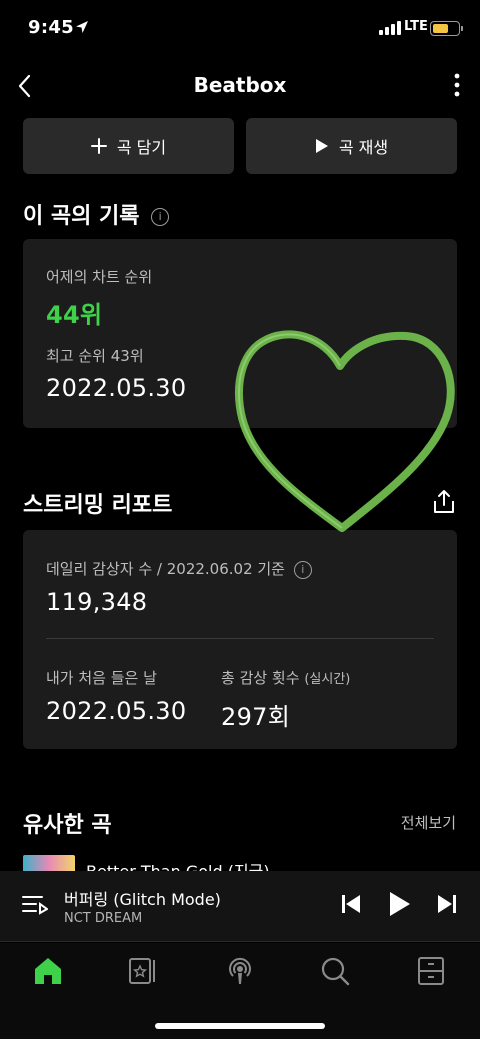  What do you see at coordinates (447, 904) in the screenshot?
I see `next-track-icon` at bounding box center [447, 904].